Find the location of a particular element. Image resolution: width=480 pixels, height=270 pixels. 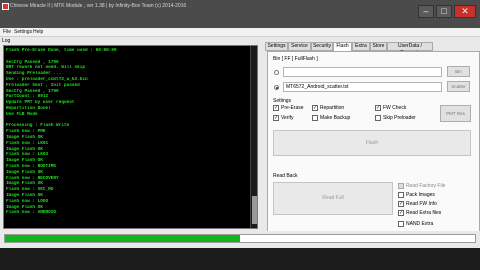

desktop-background is located at coordinates (240, 259).